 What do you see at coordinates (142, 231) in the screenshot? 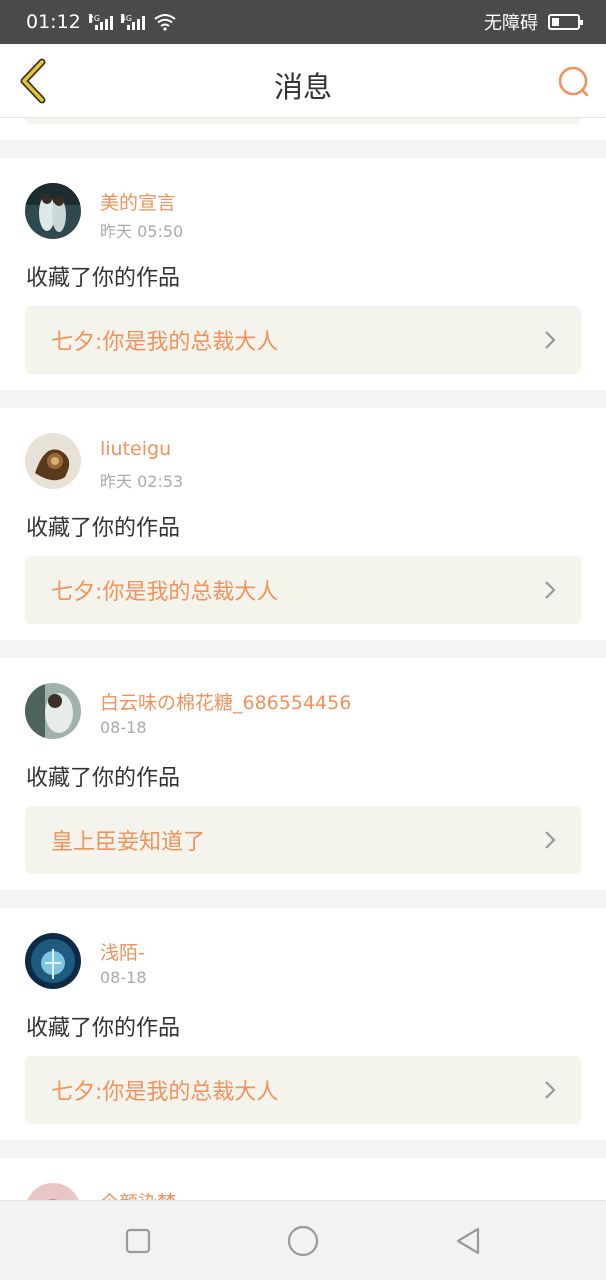
I see `timestamp: 昨天 05:50` at bounding box center [142, 231].